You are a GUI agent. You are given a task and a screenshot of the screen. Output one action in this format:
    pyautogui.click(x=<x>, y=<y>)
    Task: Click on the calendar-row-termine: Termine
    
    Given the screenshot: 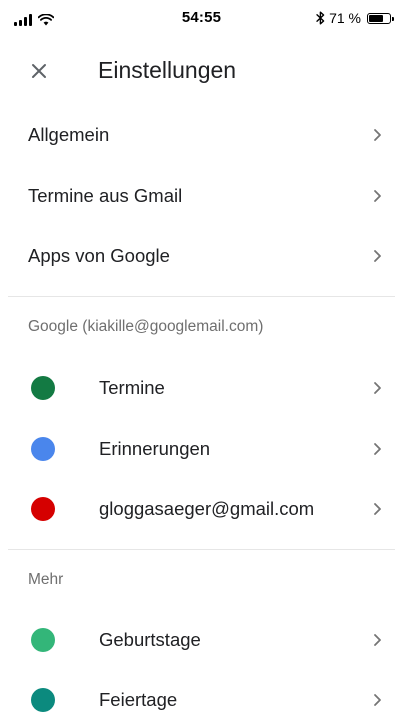 What is the action you would take?
    pyautogui.click(x=201, y=388)
    